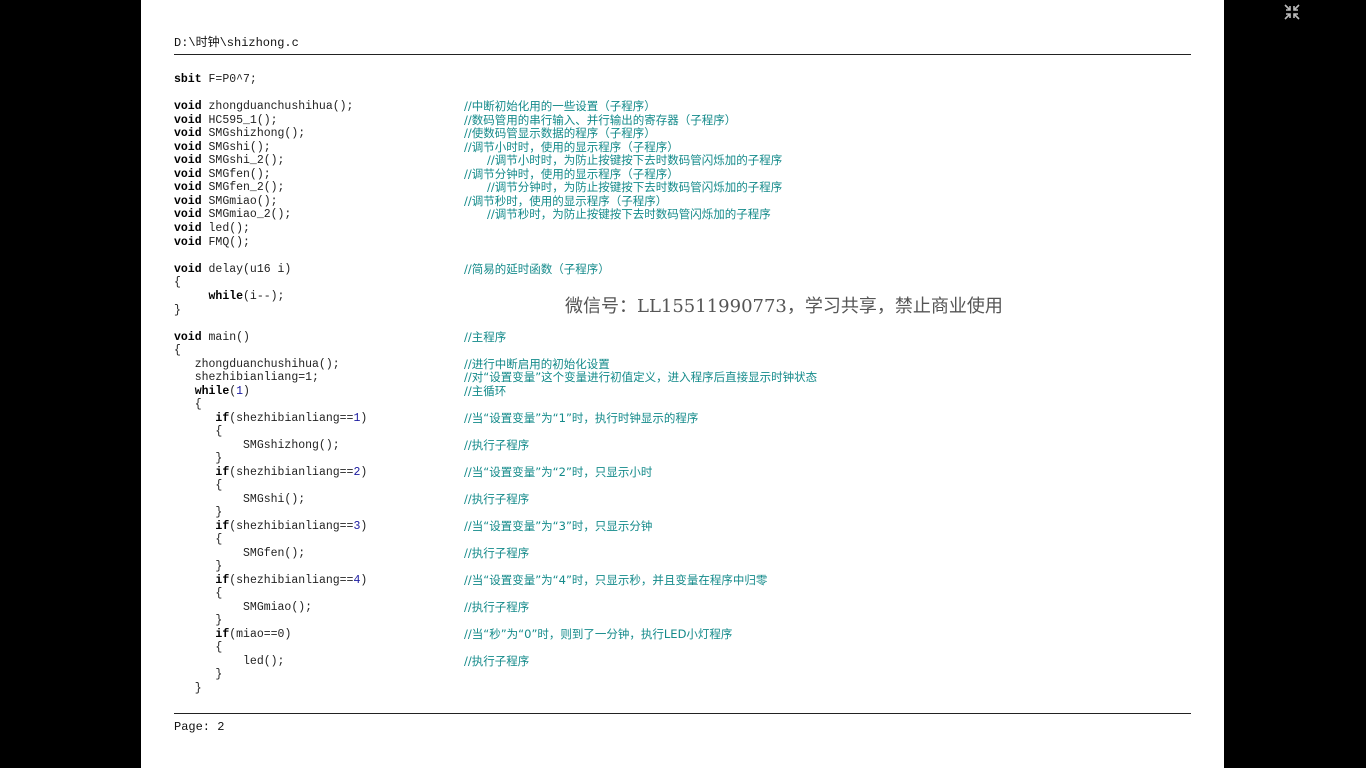 This screenshot has height=768, width=1366. Describe the element at coordinates (239, 120) in the screenshot. I see `code-fragment: HC595_1();` at that location.